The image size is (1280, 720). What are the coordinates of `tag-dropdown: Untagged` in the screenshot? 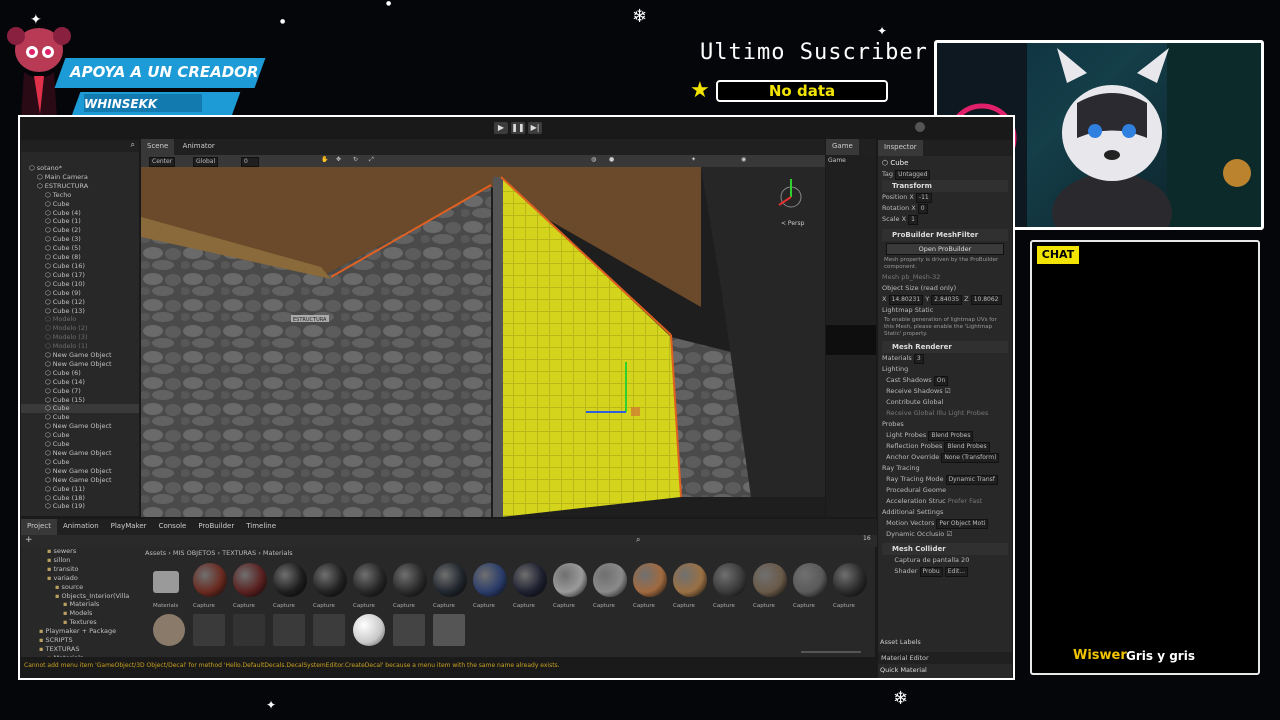 It's located at (913, 175).